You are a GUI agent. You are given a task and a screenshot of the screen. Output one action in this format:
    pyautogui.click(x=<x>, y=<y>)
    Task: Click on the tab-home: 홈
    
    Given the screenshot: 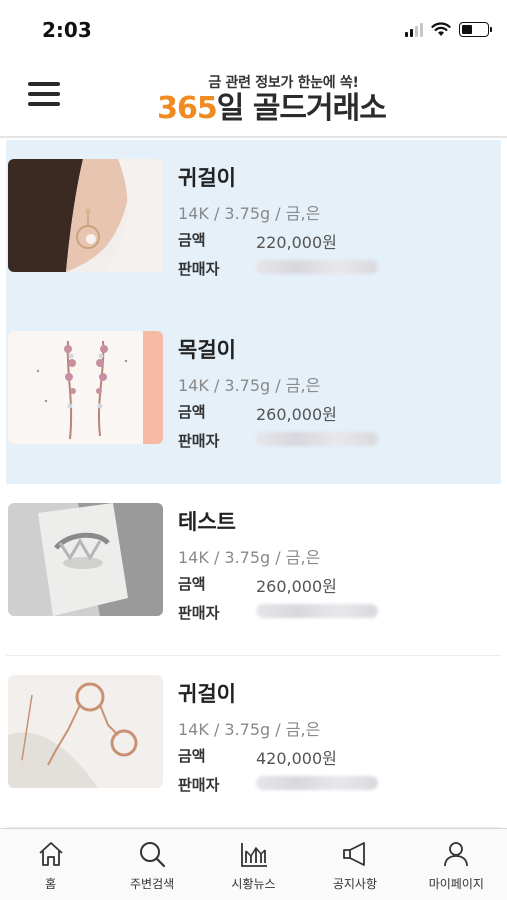 What is the action you would take?
    pyautogui.click(x=50, y=864)
    